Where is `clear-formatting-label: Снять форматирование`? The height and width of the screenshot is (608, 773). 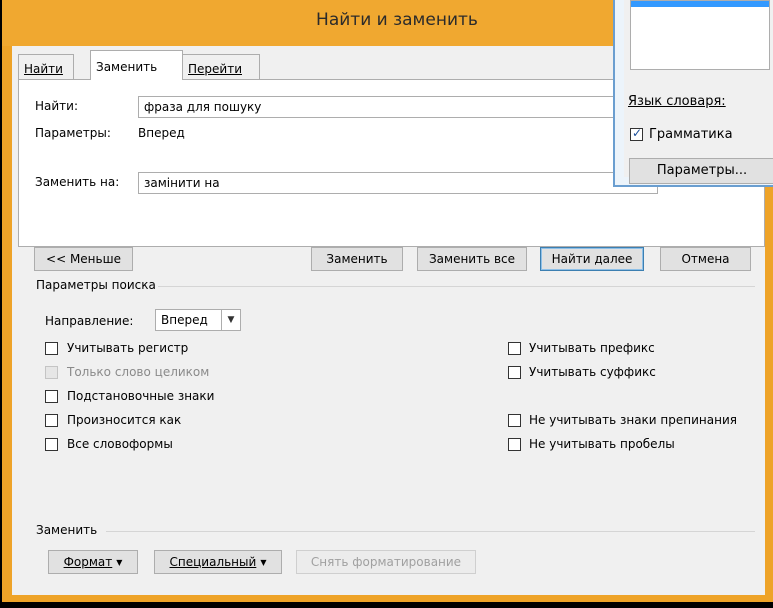
clear-formatting-label: Снять форматирование is located at coordinates (386, 562).